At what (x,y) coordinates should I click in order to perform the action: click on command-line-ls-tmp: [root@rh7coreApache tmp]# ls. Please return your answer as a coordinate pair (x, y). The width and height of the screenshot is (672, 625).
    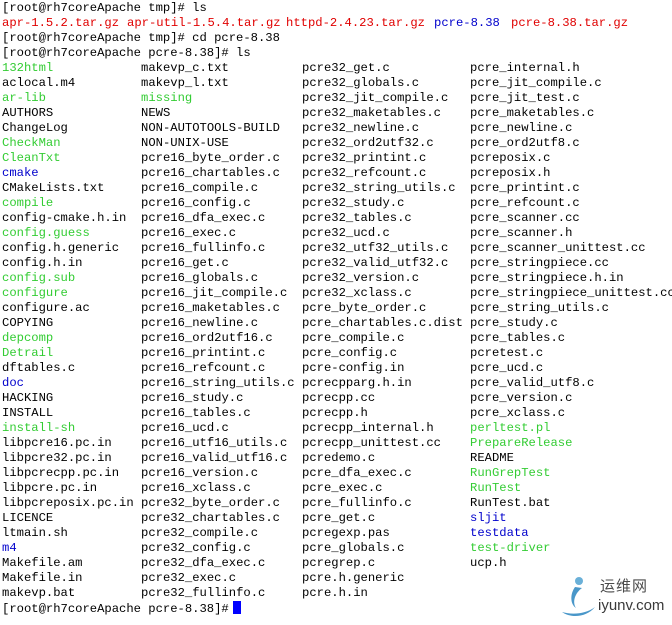
    Looking at the image, I should click on (104, 8).